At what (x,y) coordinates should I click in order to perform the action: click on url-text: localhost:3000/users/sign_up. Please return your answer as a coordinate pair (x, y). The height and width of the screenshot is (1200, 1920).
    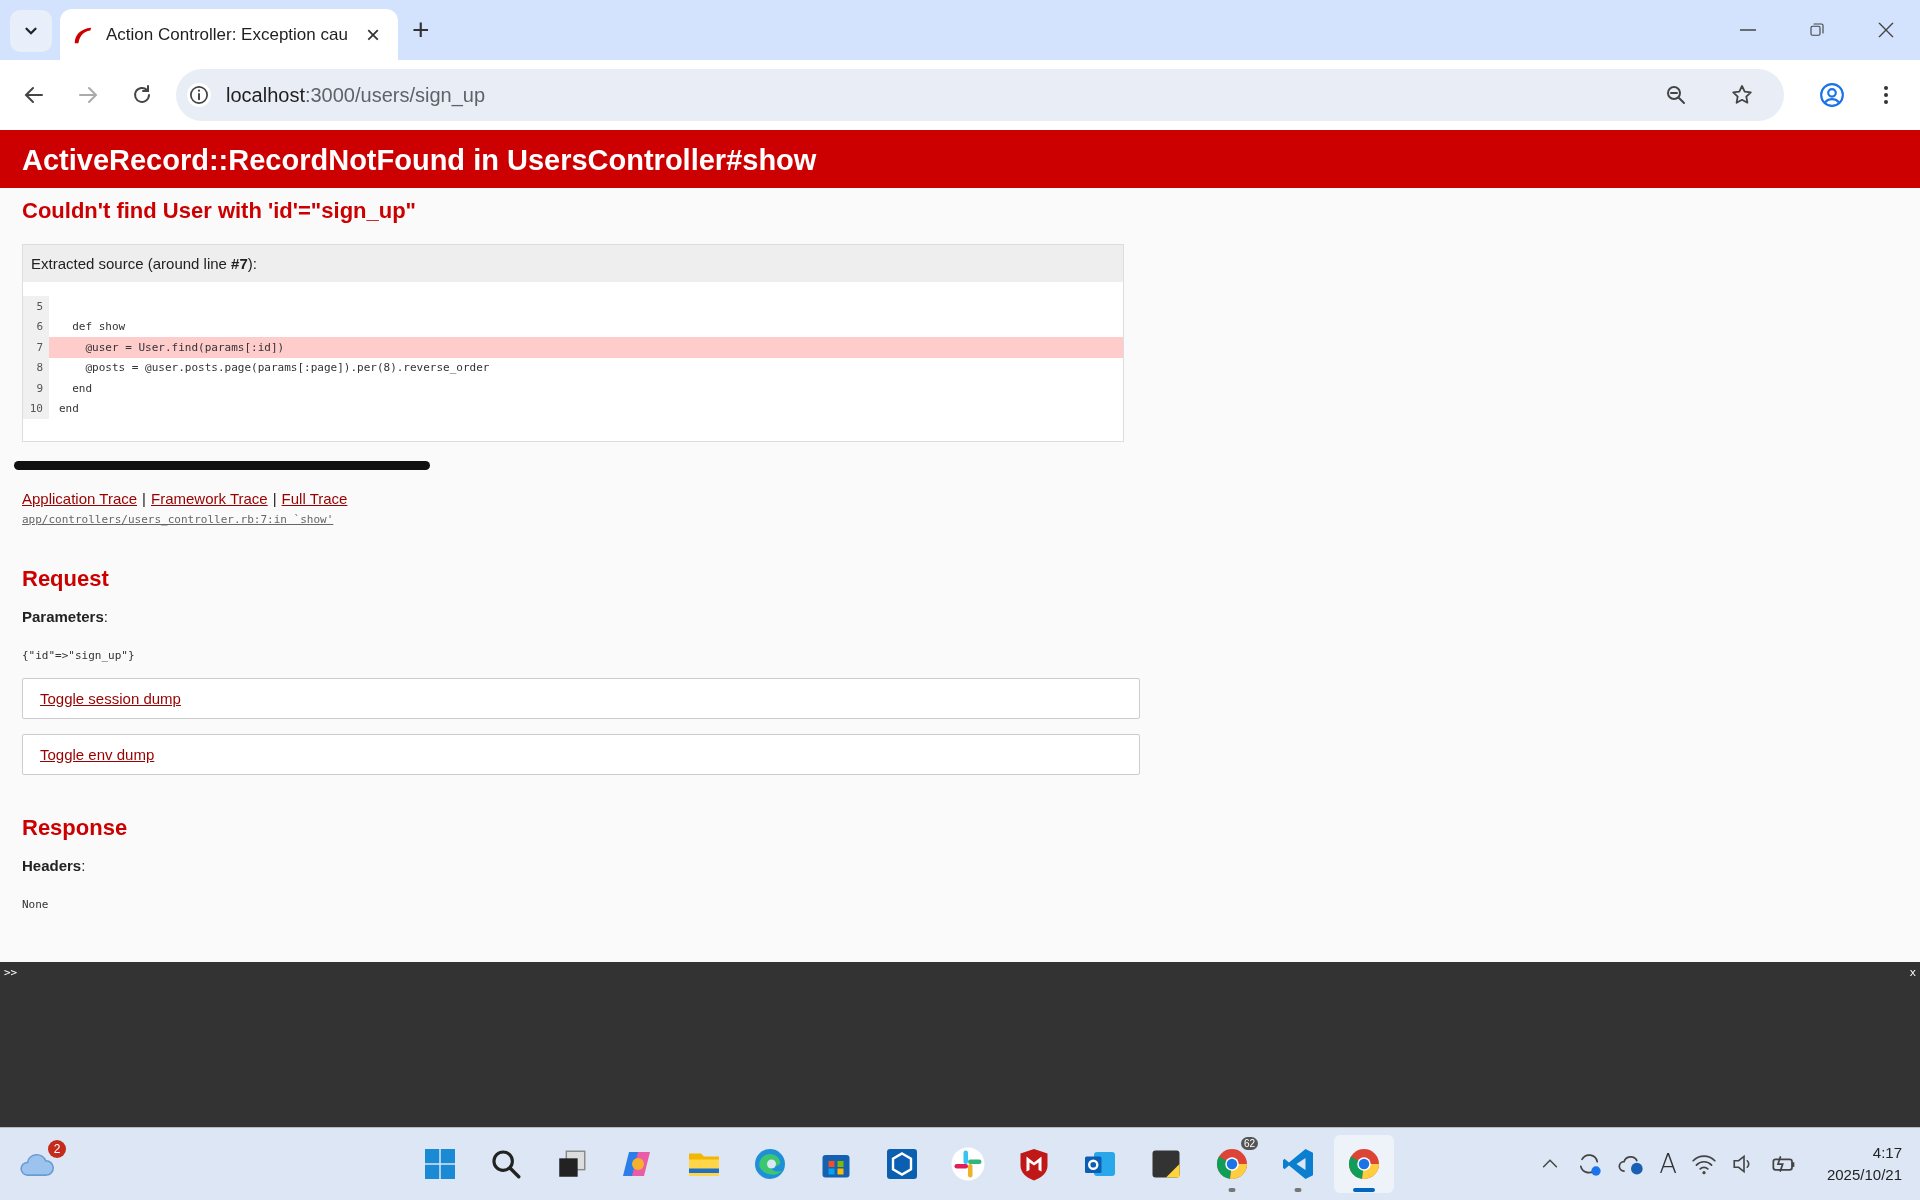
    Looking at the image, I should click on (356, 95).